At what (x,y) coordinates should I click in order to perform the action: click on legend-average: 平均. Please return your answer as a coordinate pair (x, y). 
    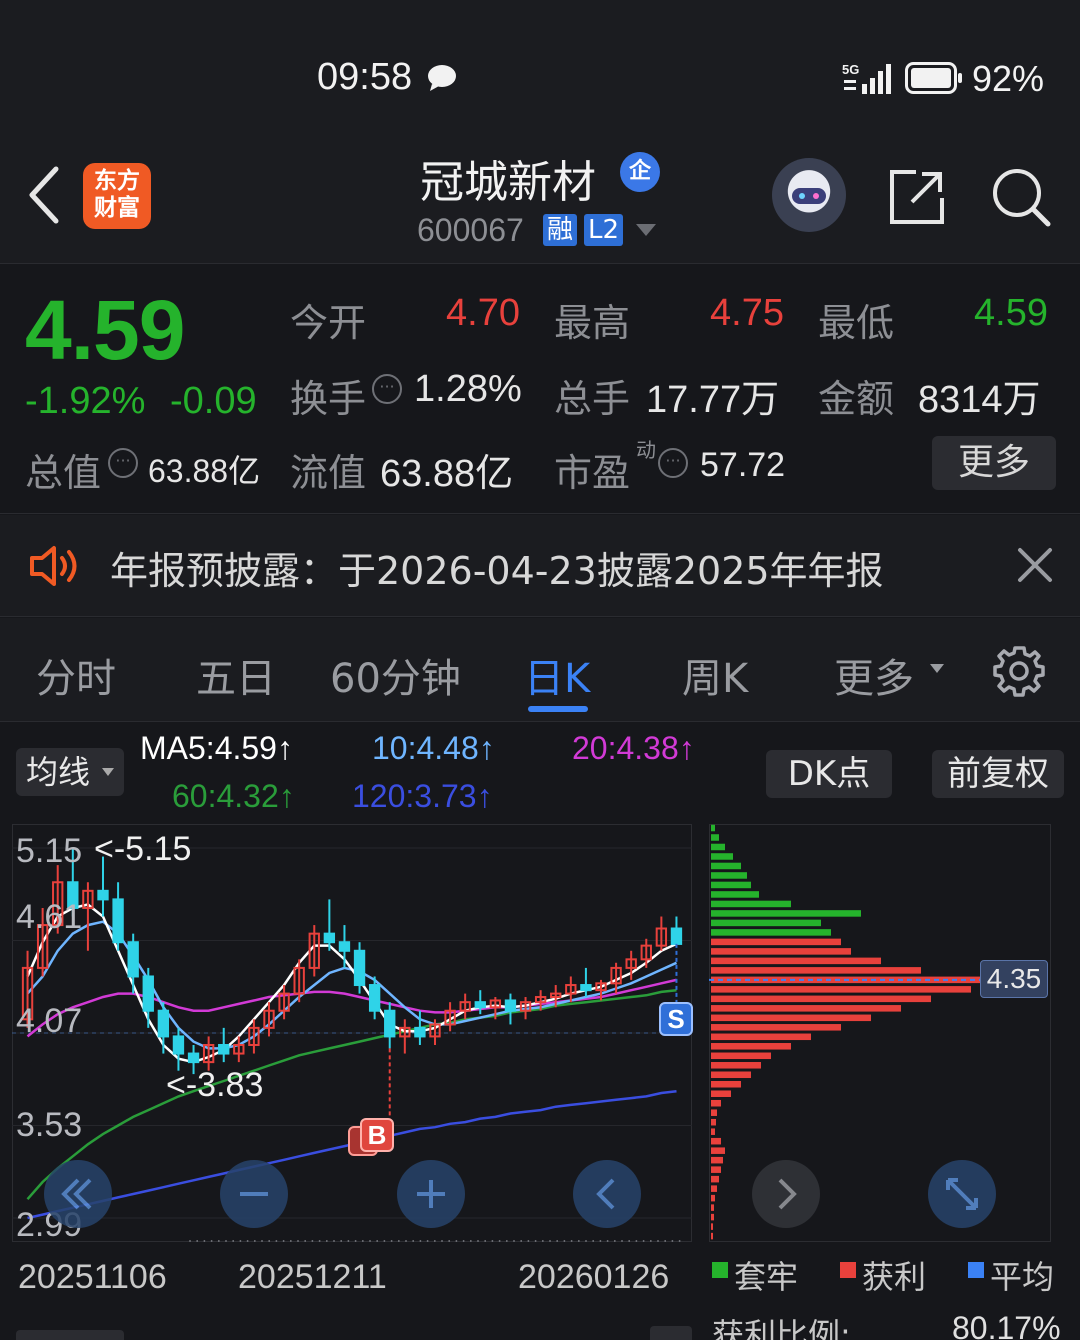
    Looking at the image, I should click on (1022, 1277).